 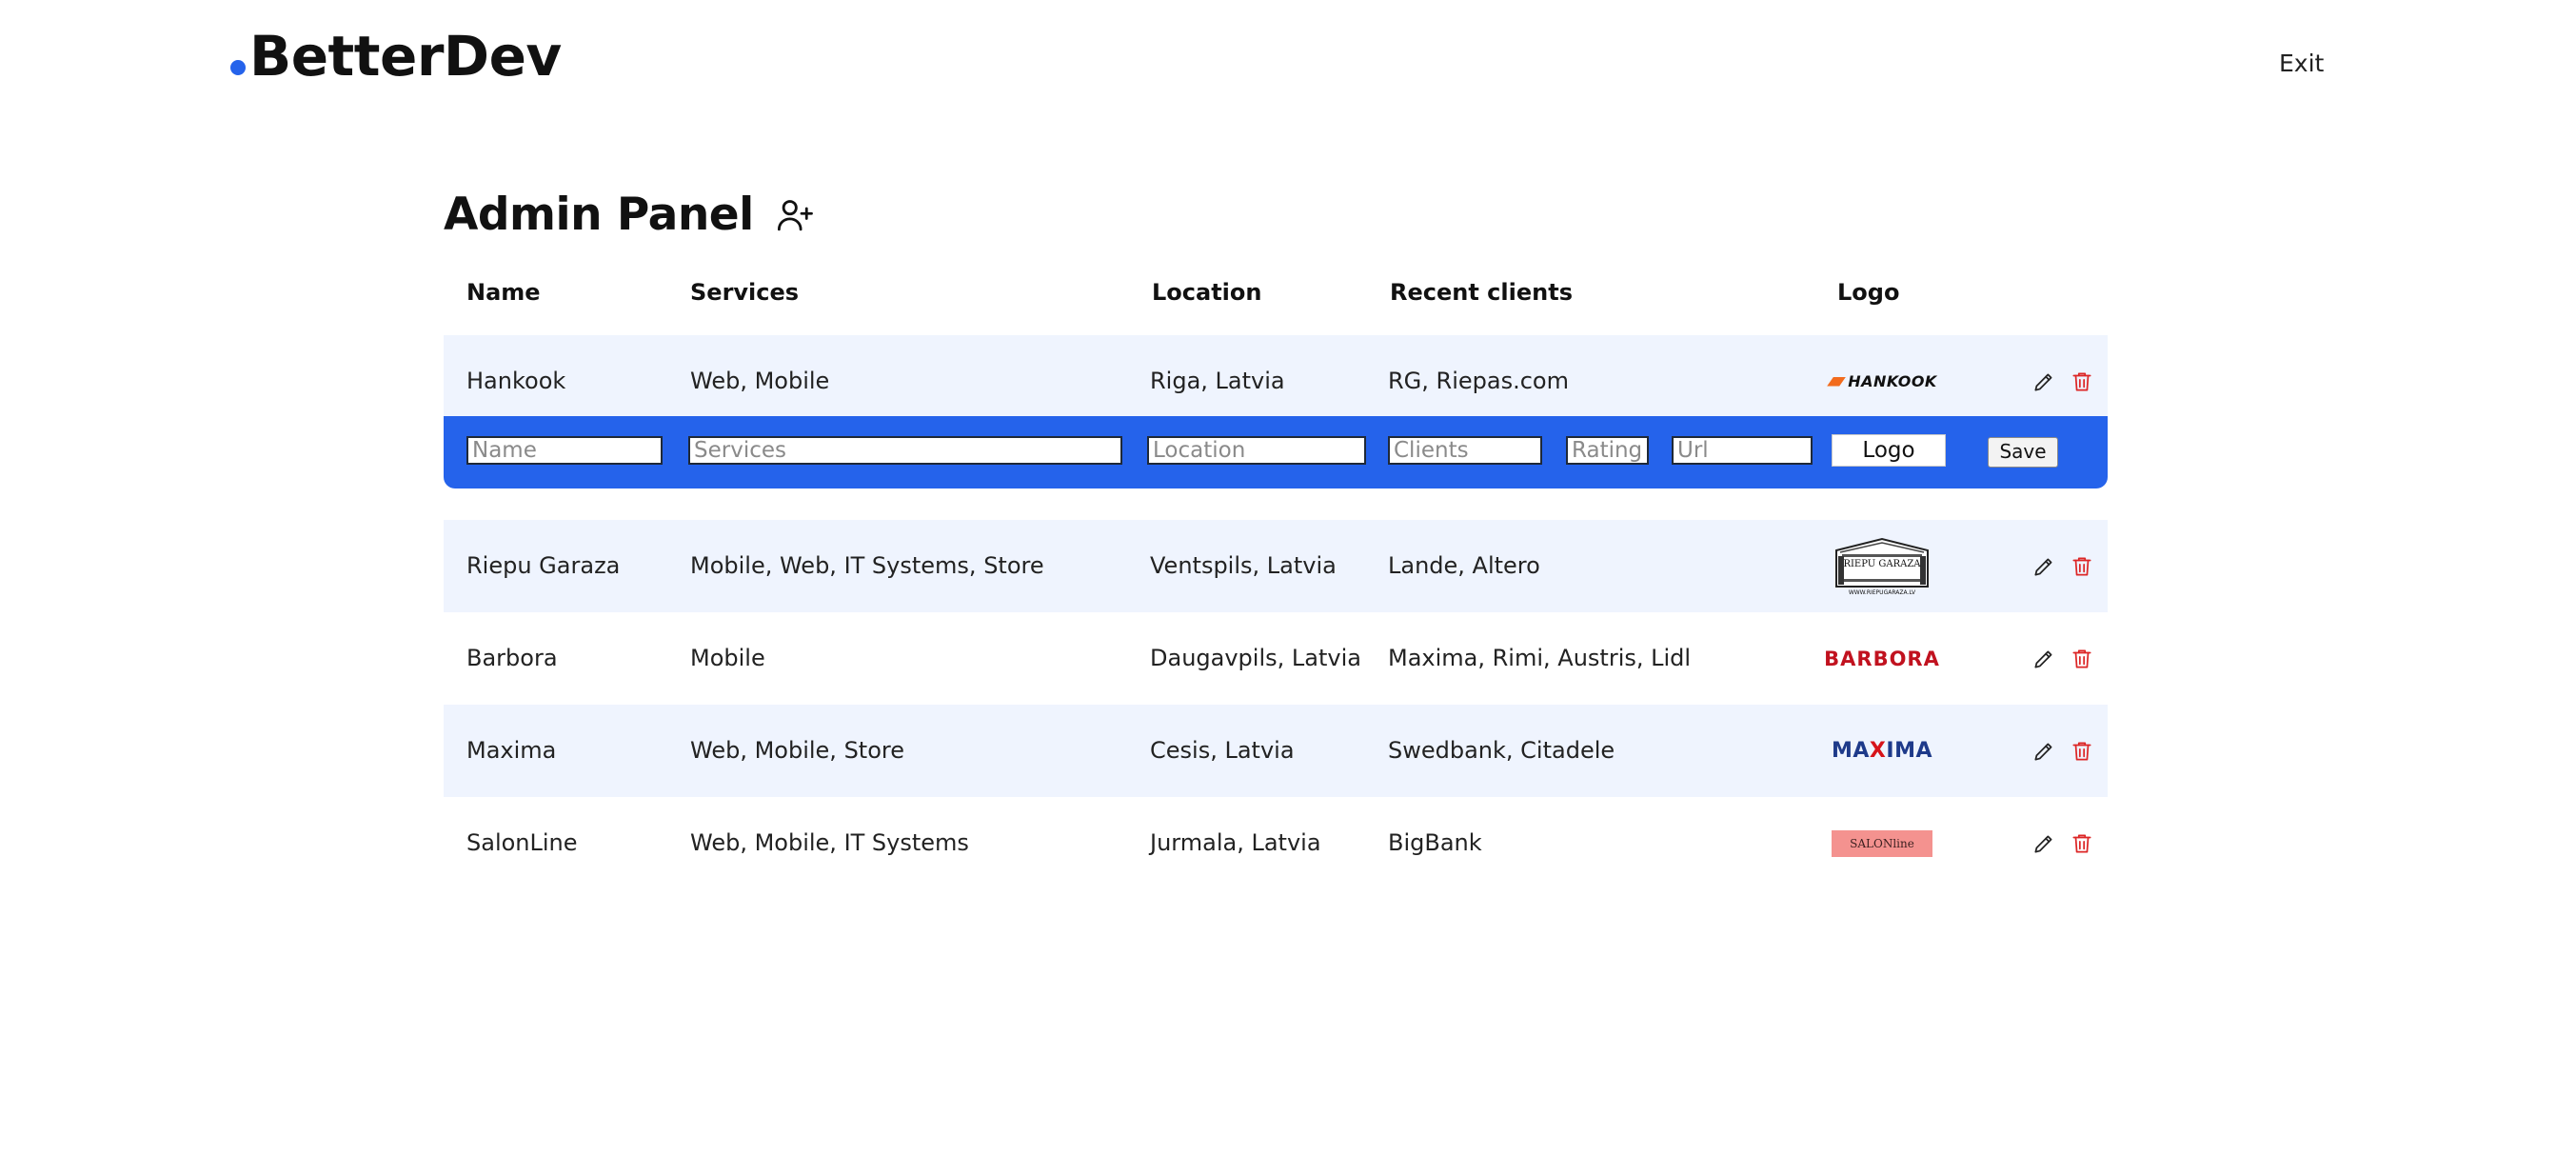 What do you see at coordinates (829, 842) in the screenshot?
I see `cell-services: Web, Mobile, IT Systems` at bounding box center [829, 842].